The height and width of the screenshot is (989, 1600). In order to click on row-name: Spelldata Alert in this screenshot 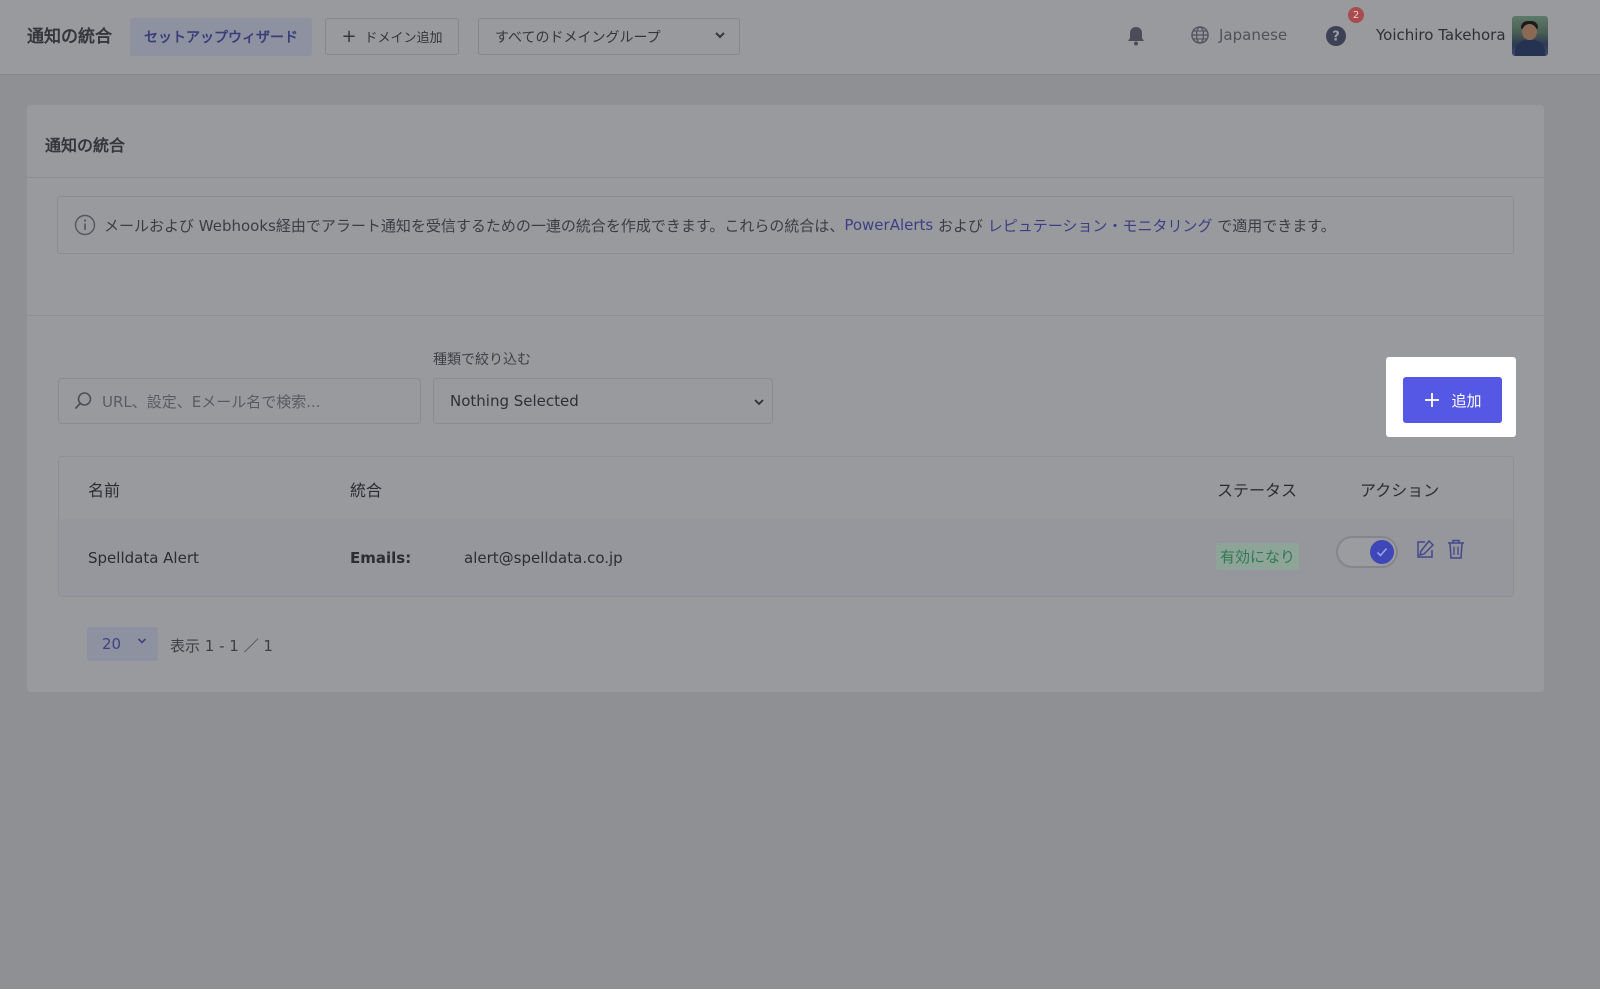, I will do `click(143, 558)`.